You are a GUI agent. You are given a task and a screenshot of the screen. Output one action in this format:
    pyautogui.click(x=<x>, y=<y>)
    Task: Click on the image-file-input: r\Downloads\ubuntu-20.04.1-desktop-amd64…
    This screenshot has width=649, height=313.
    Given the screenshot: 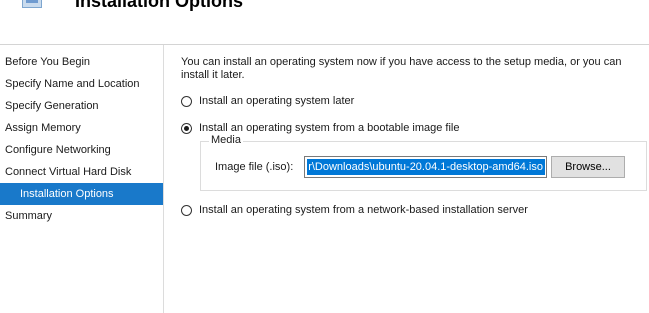 What is the action you would take?
    pyautogui.click(x=425, y=167)
    